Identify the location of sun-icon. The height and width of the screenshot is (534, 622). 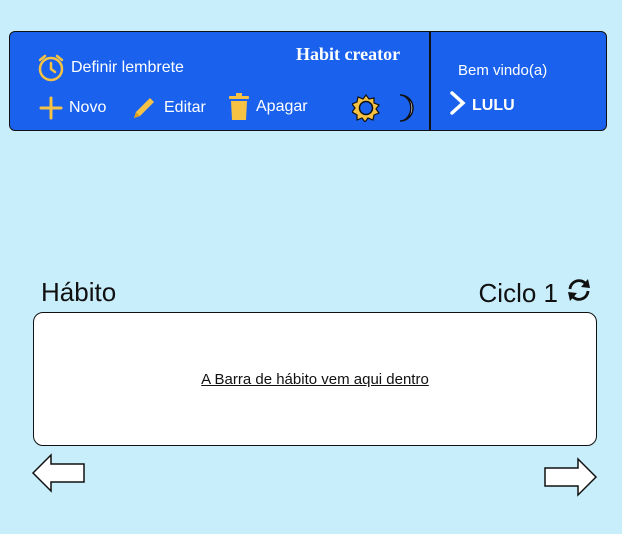
(365, 110).